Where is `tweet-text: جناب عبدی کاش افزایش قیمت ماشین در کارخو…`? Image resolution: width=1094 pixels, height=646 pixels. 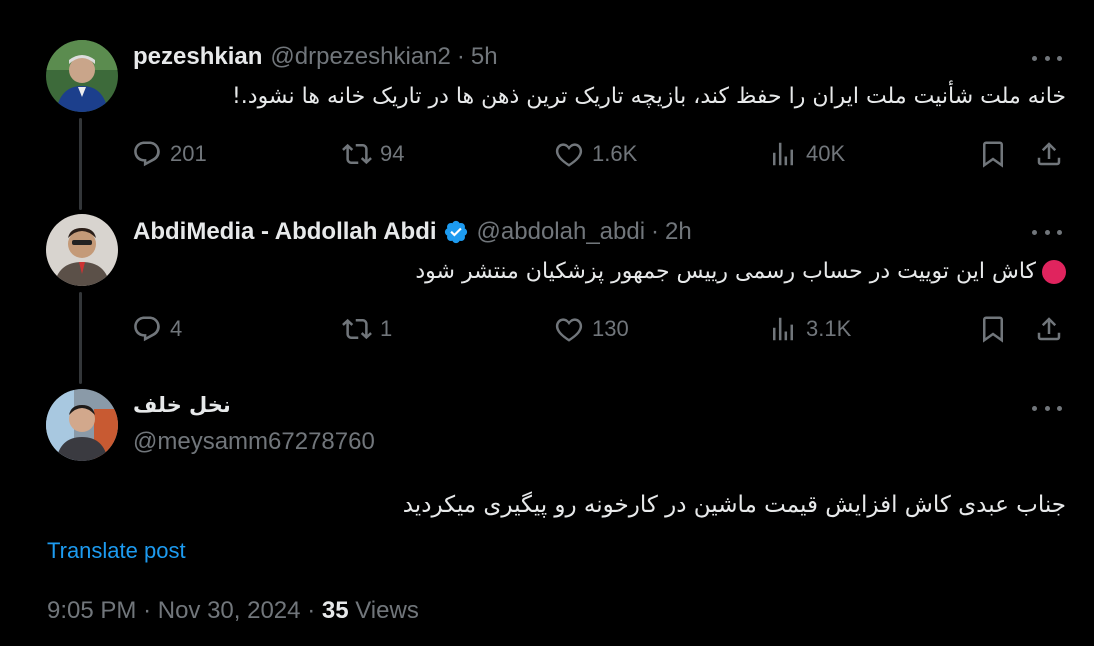
tweet-text: جناب عبدی کاش افزایش قیمت ماشین در کارخو… is located at coordinates (734, 505).